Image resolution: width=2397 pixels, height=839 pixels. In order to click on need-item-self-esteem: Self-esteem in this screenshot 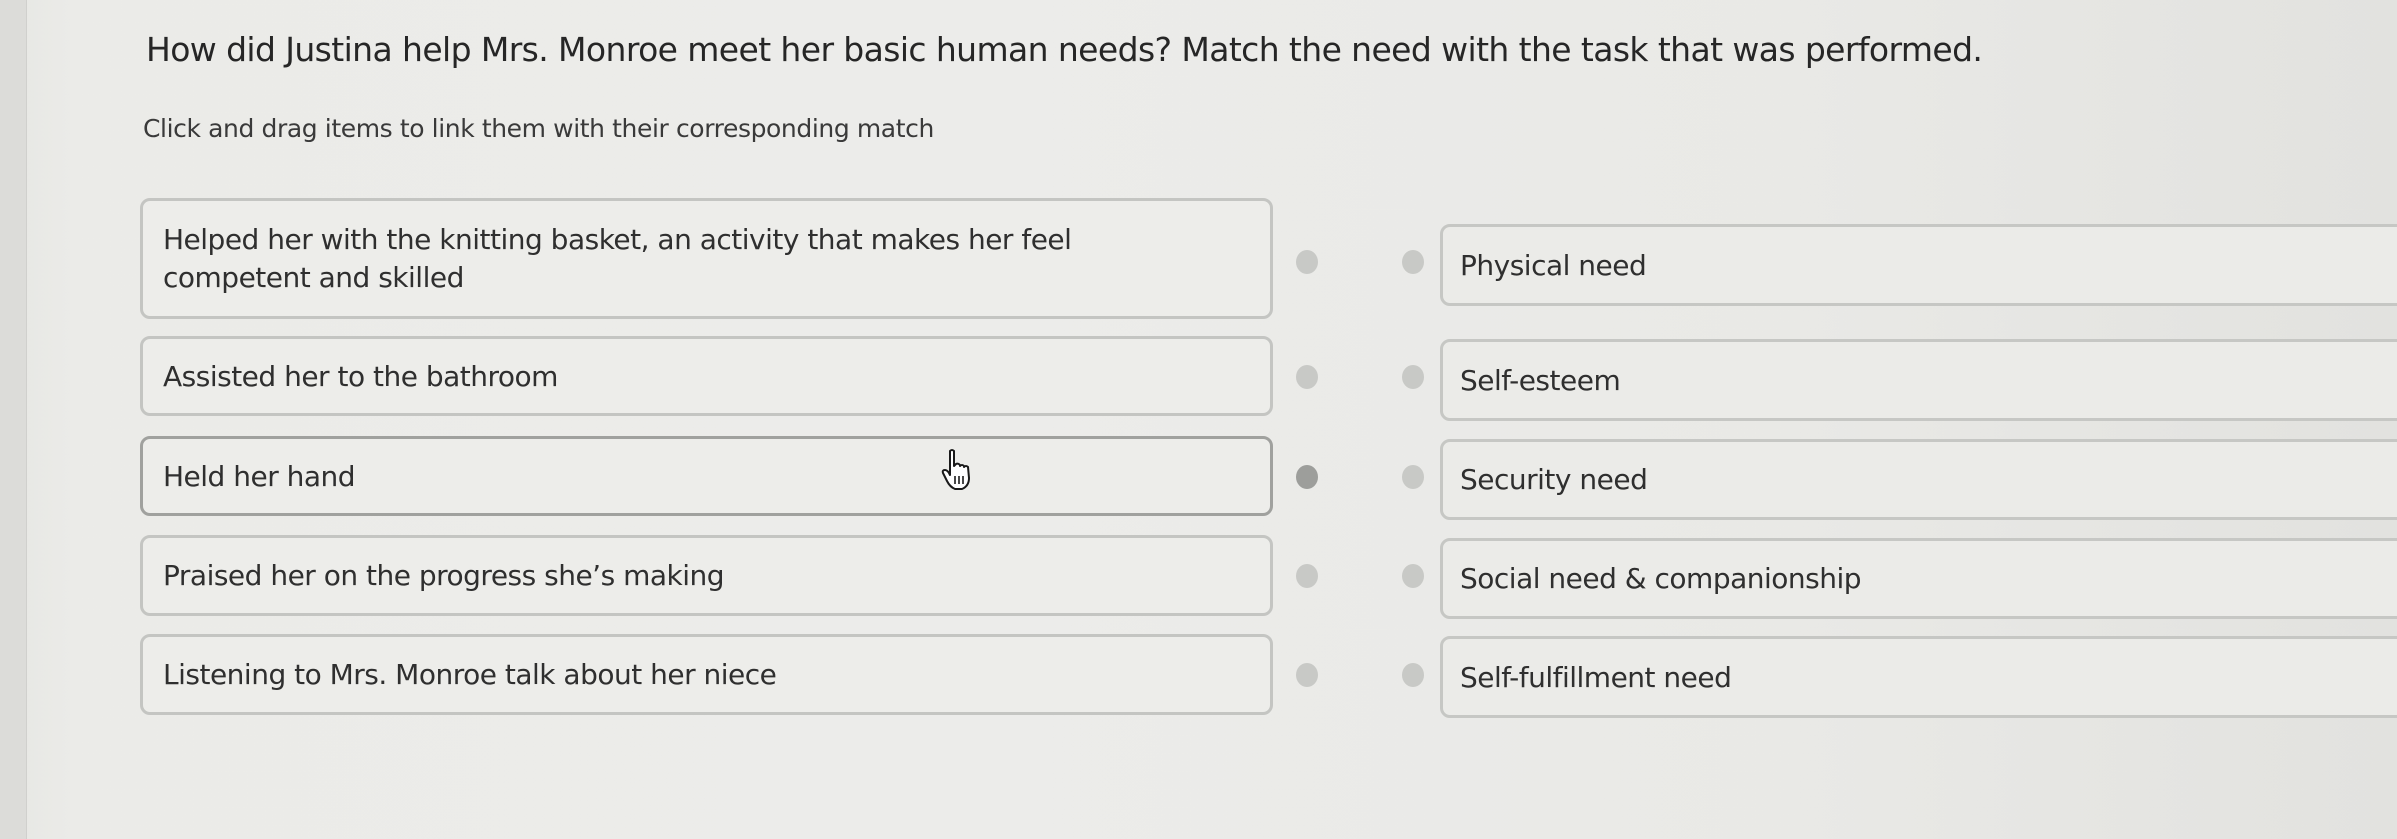, I will do `click(1918, 380)`.